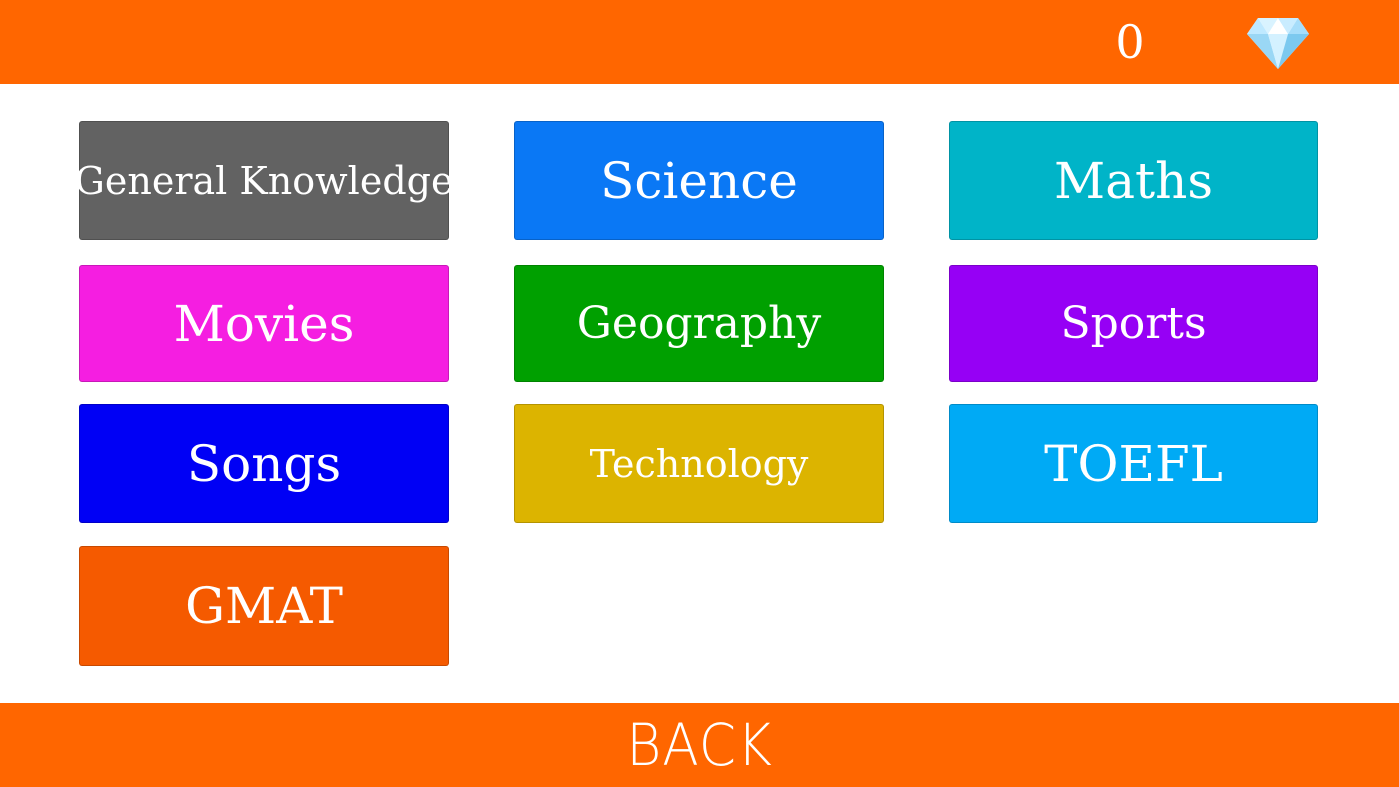 The width and height of the screenshot is (1399, 787). What do you see at coordinates (264, 180) in the screenshot?
I see `category-general-knowledge: General Knowledge` at bounding box center [264, 180].